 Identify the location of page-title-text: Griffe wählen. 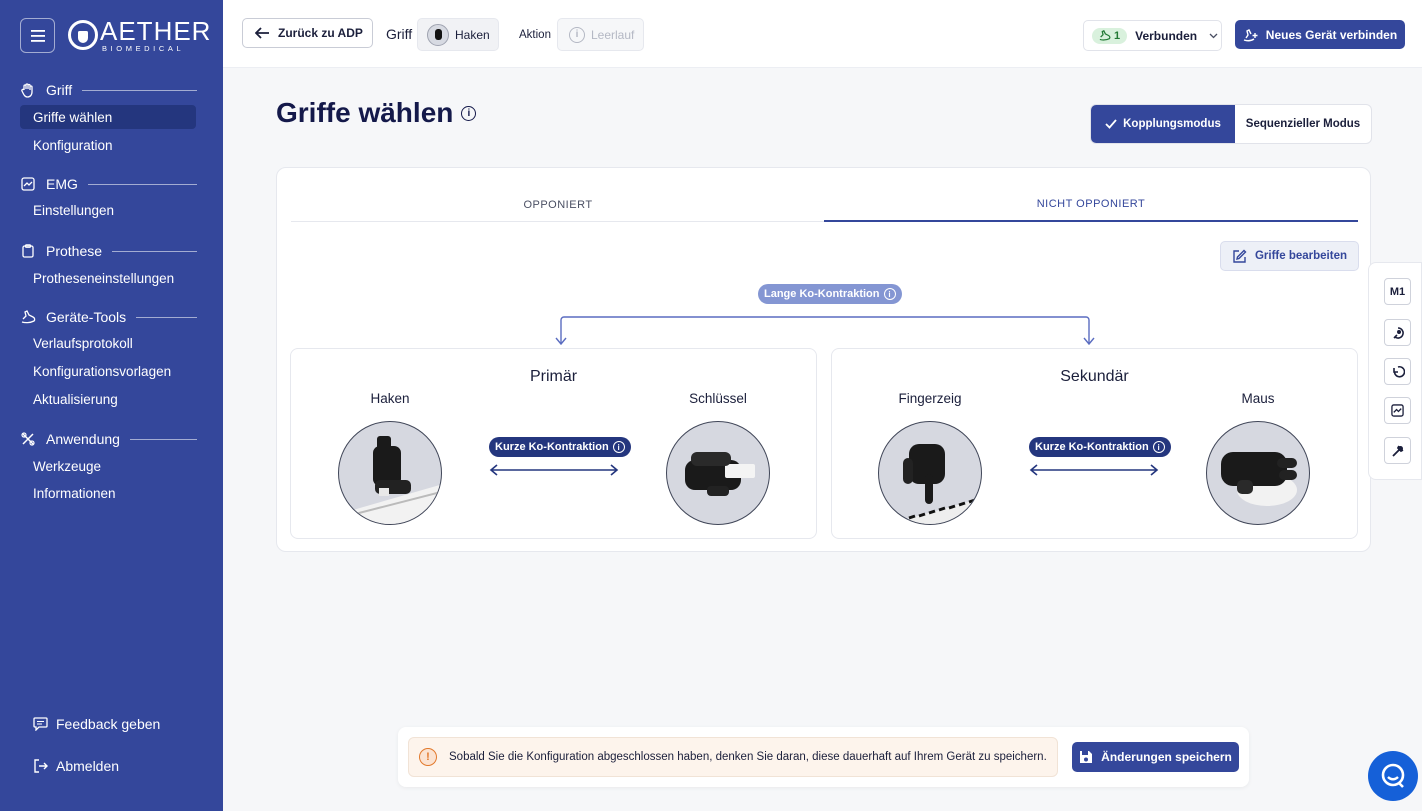
(365, 112).